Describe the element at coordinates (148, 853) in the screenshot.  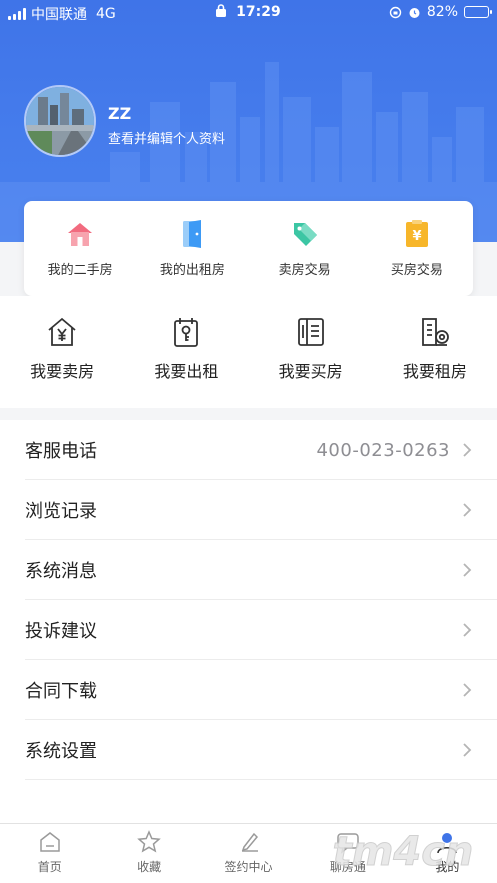
I see `tab-favorites: 收藏` at that location.